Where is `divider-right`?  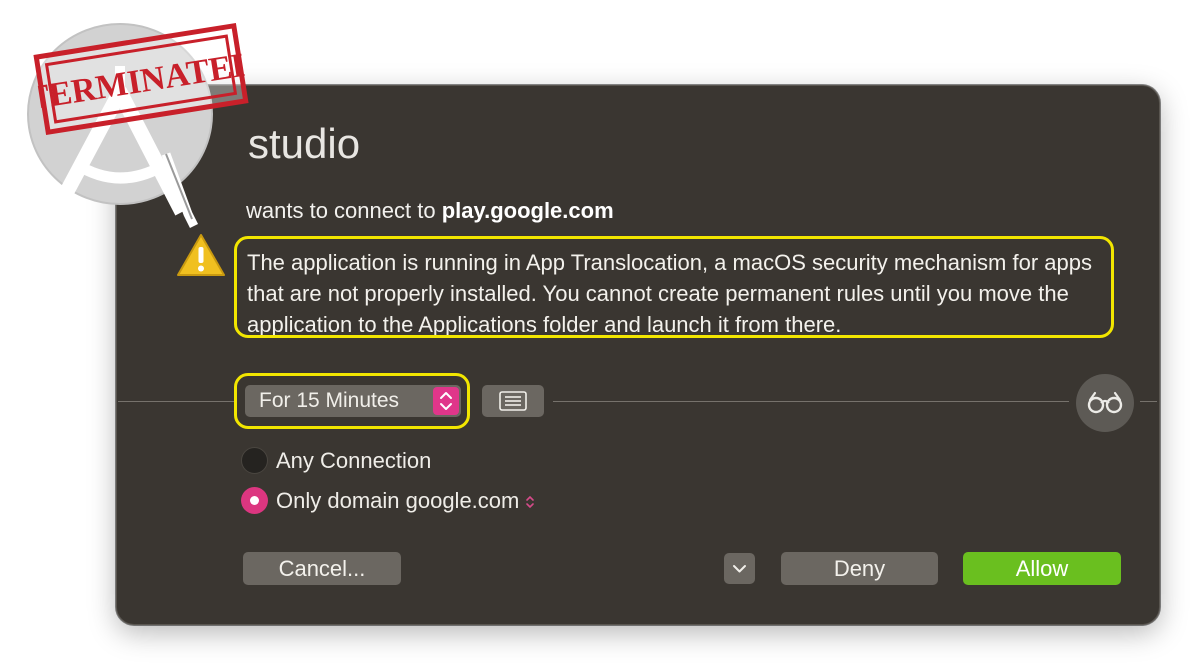
divider-right is located at coordinates (1148, 401).